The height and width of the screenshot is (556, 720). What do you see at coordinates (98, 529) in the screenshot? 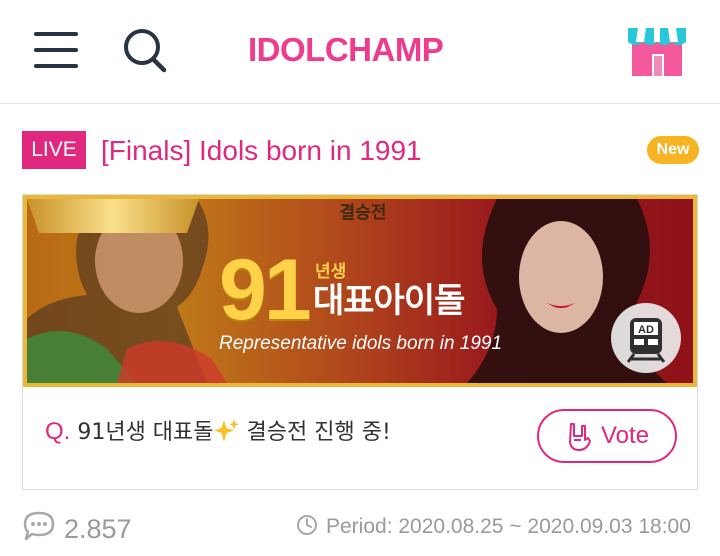
I see `comment-count: 2.857` at bounding box center [98, 529].